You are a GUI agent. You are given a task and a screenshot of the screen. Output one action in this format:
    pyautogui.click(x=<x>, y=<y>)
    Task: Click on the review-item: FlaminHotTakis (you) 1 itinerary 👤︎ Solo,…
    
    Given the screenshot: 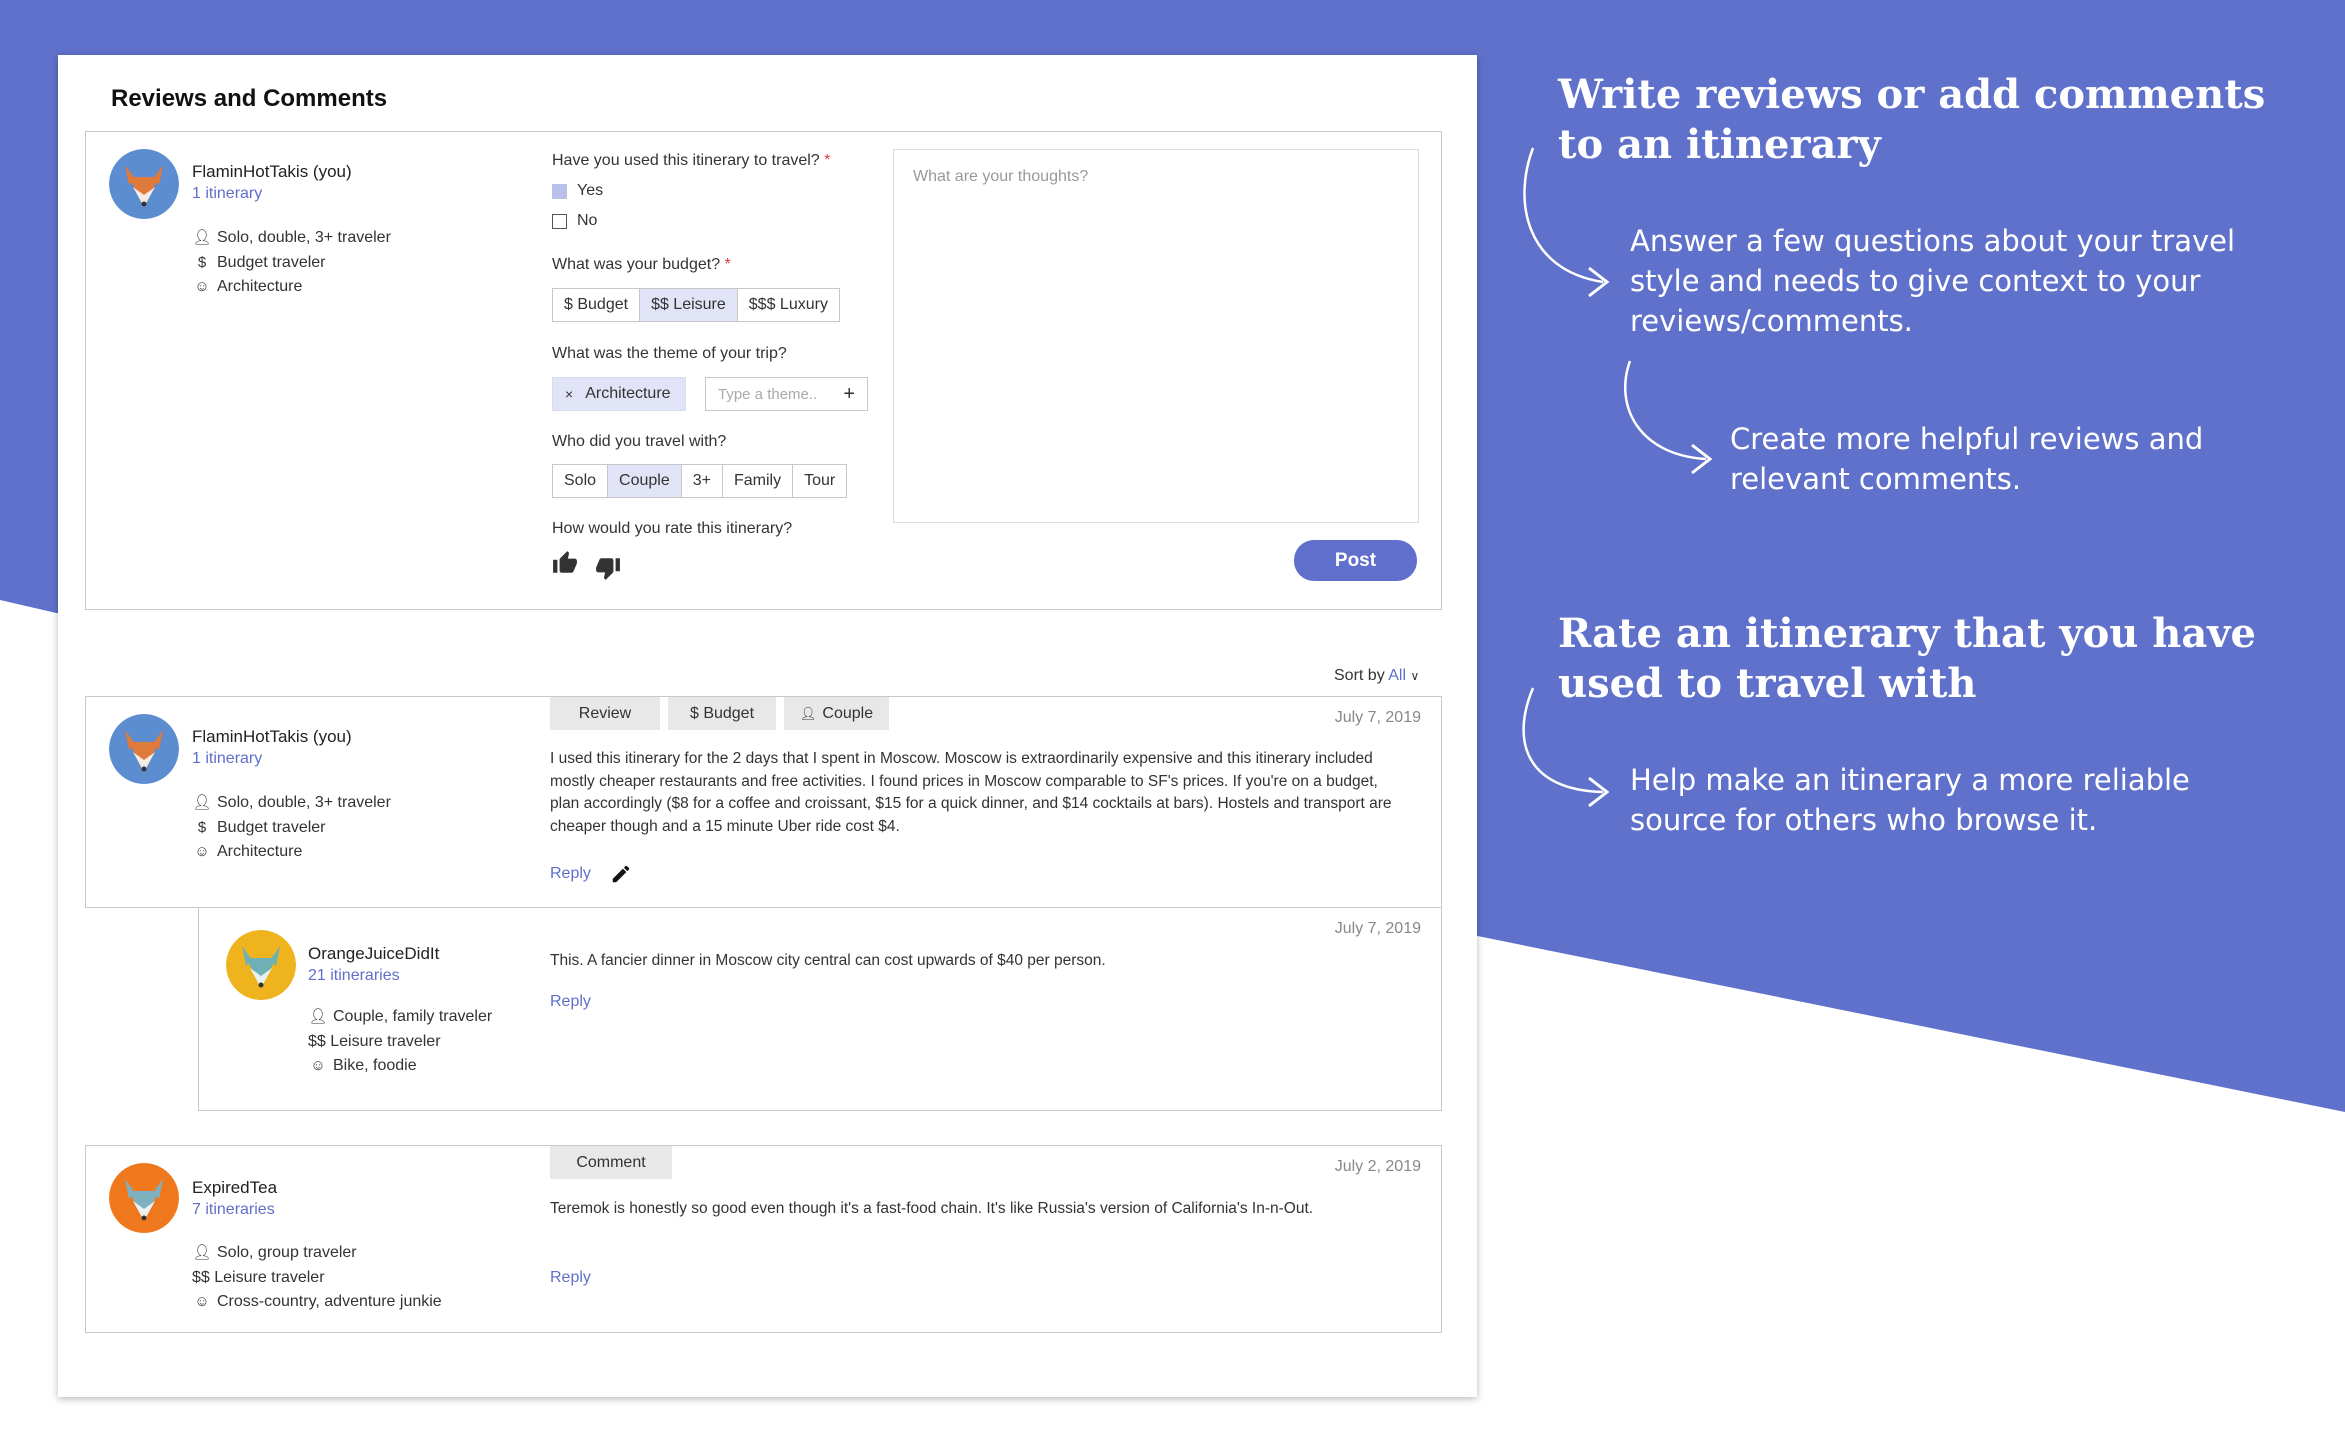 What is the action you would take?
    pyautogui.click(x=763, y=802)
    